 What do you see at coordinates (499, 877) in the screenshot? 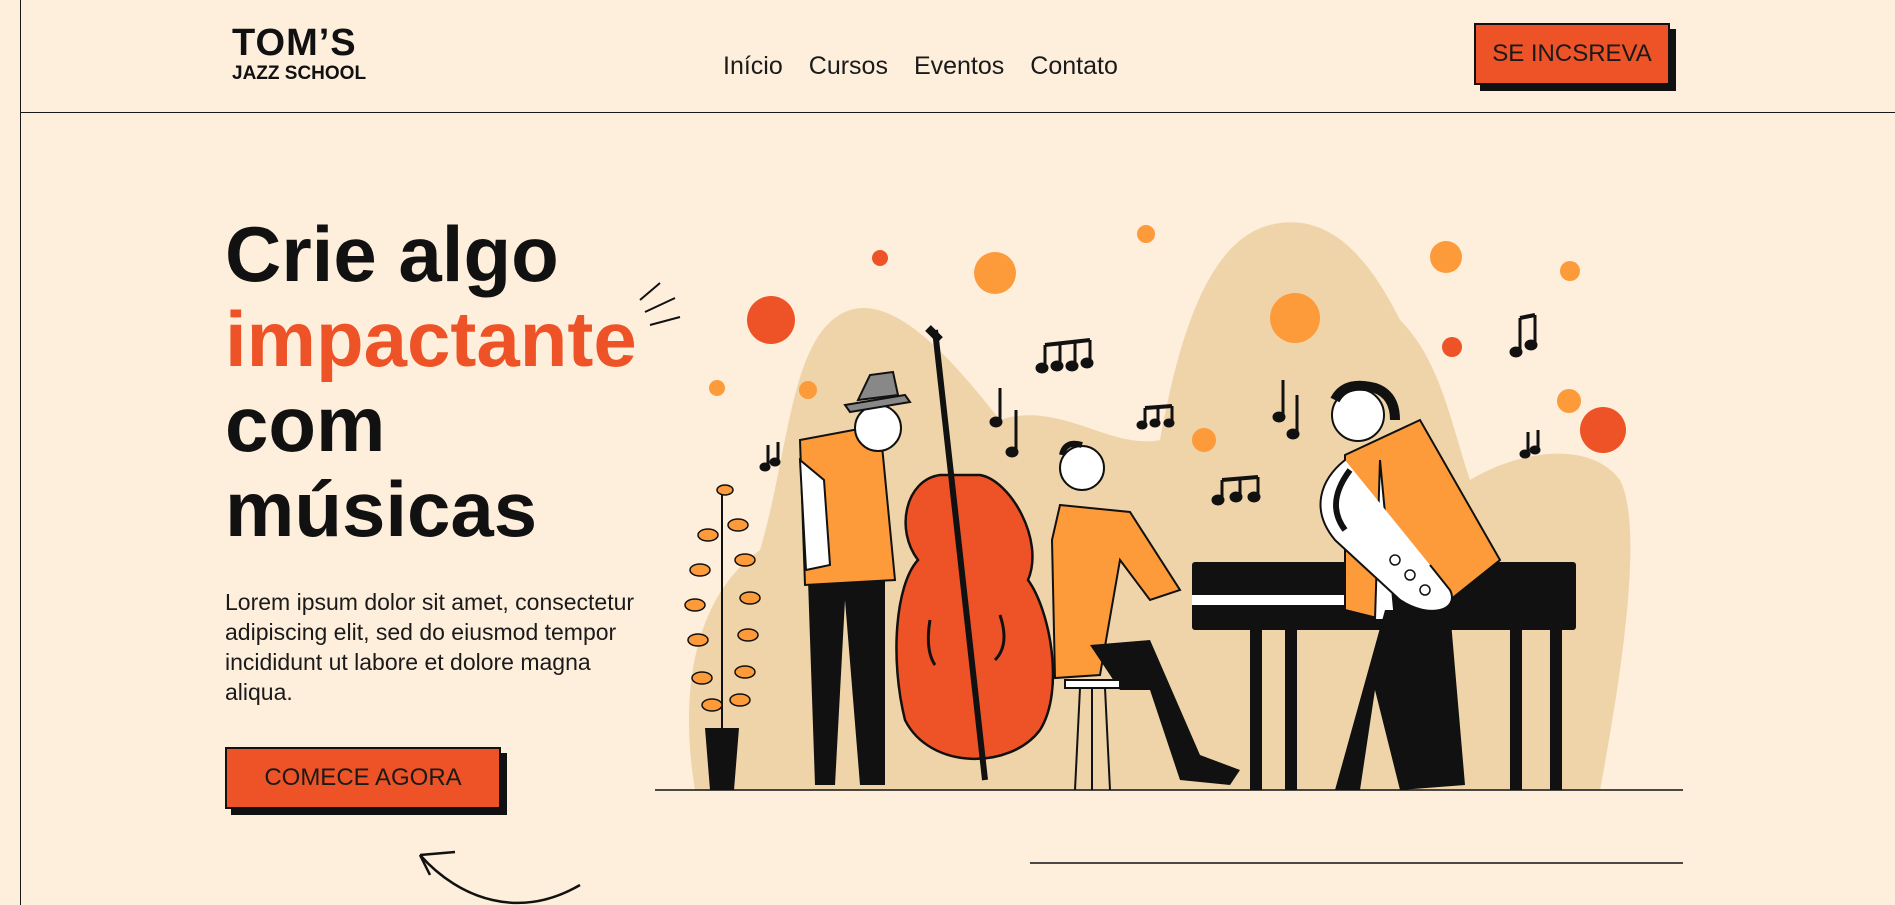
I see `arrow-icon` at bounding box center [499, 877].